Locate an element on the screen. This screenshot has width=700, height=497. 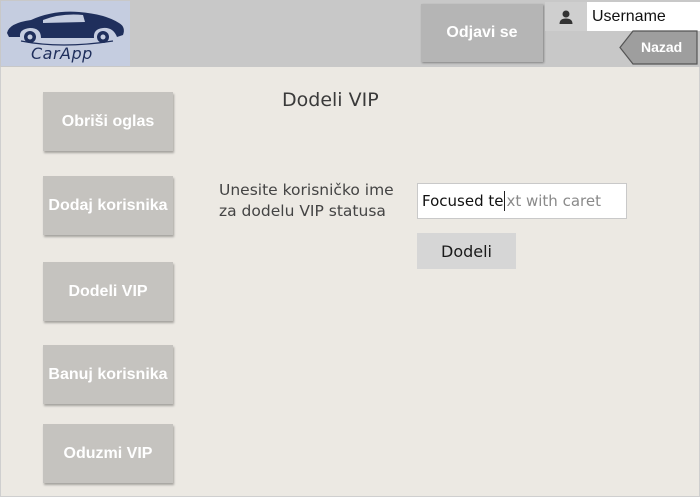
vip-username-input: Focused te xt with caret is located at coordinates (522, 201).